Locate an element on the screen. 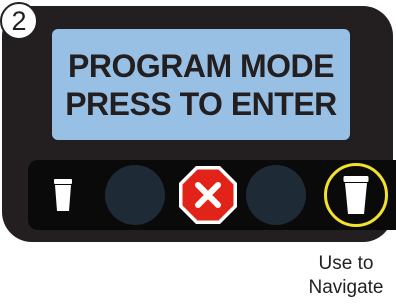 This screenshot has height=305, width=396. small-cup-button is located at coordinates (63, 195).